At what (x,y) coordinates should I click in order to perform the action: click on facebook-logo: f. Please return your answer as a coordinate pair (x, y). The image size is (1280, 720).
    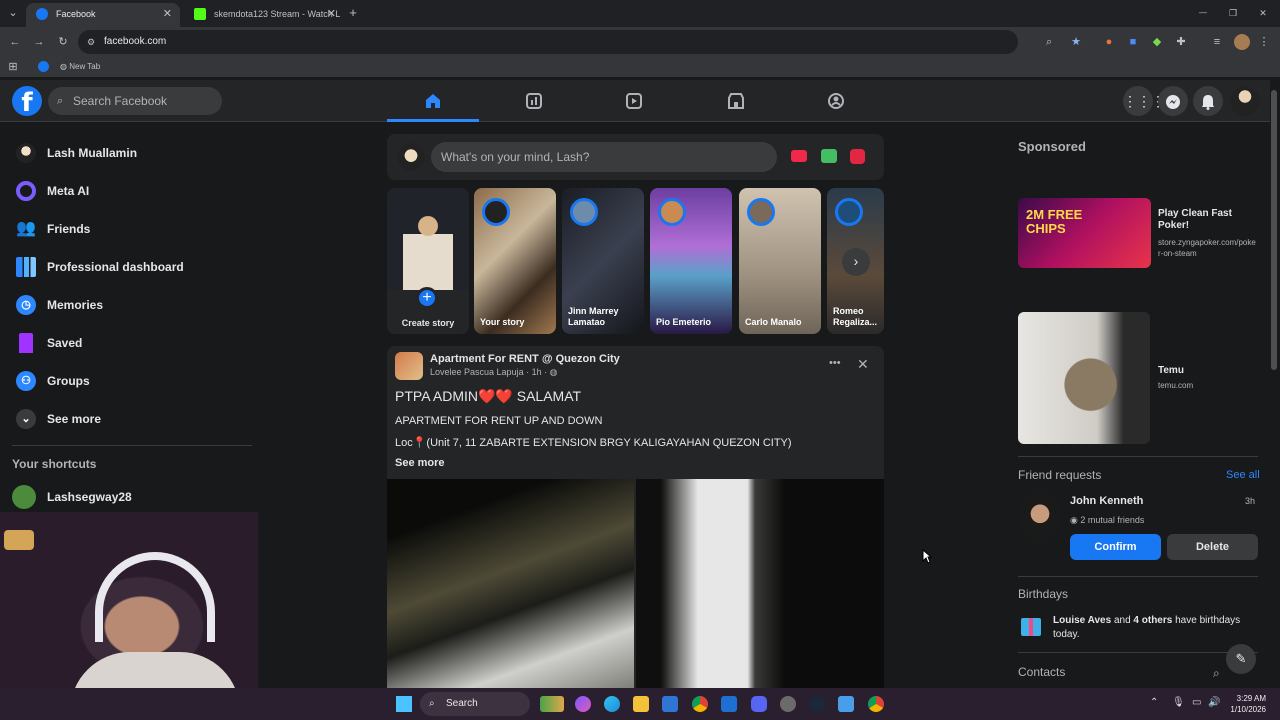
    Looking at the image, I should click on (27, 102).